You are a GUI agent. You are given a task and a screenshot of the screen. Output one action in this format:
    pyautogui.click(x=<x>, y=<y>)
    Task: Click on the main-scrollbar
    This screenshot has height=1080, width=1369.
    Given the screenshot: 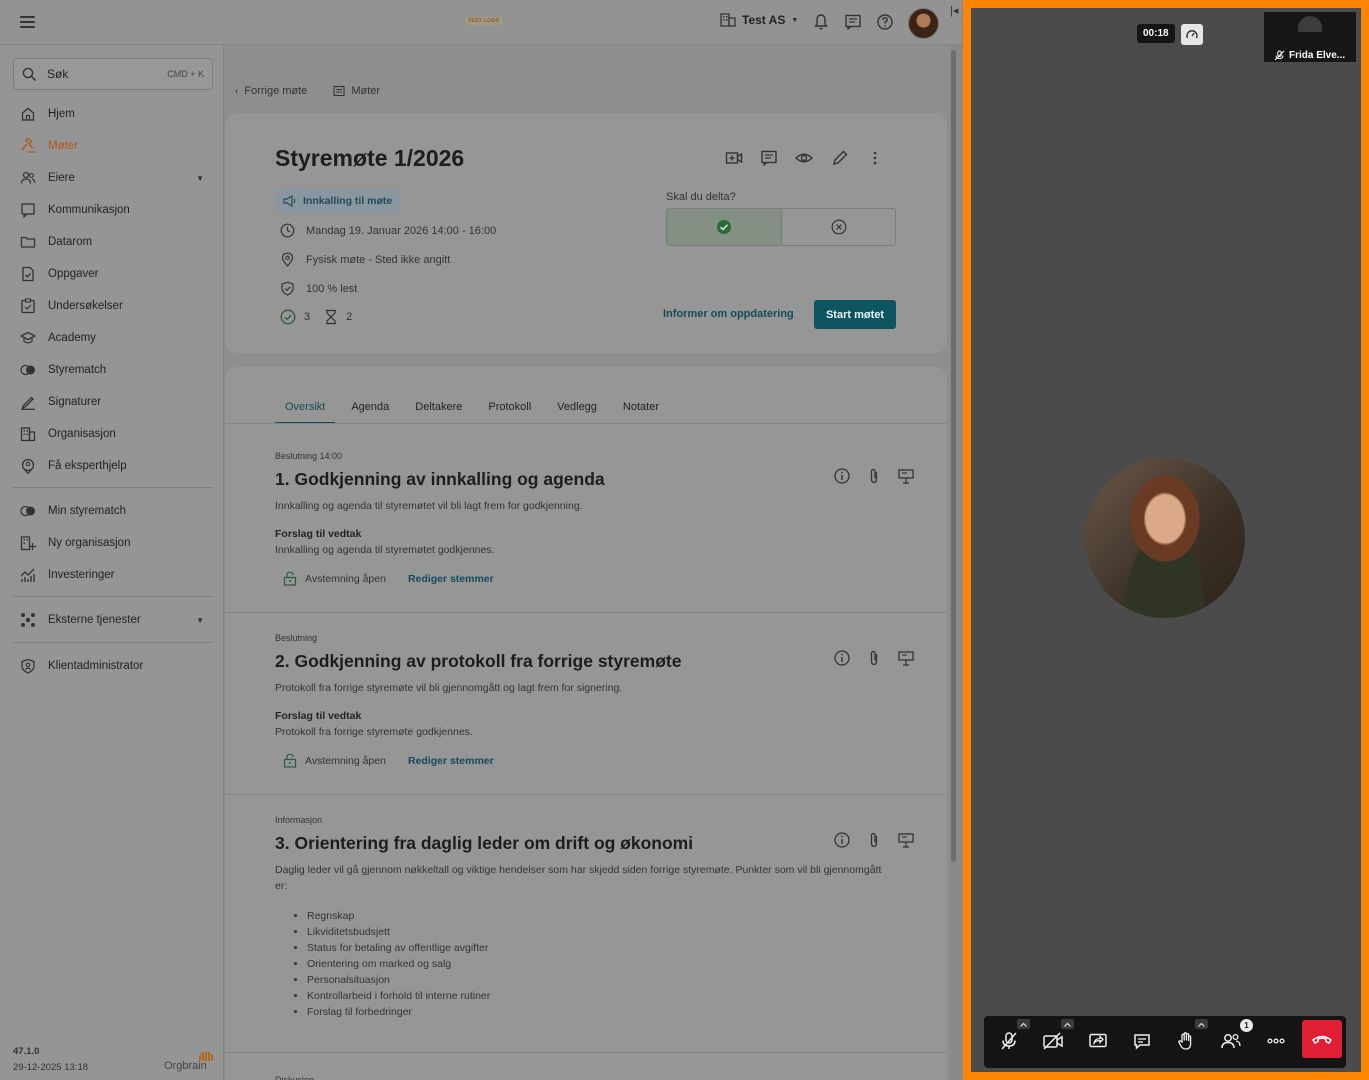 What is the action you would take?
    pyautogui.click(x=953, y=456)
    